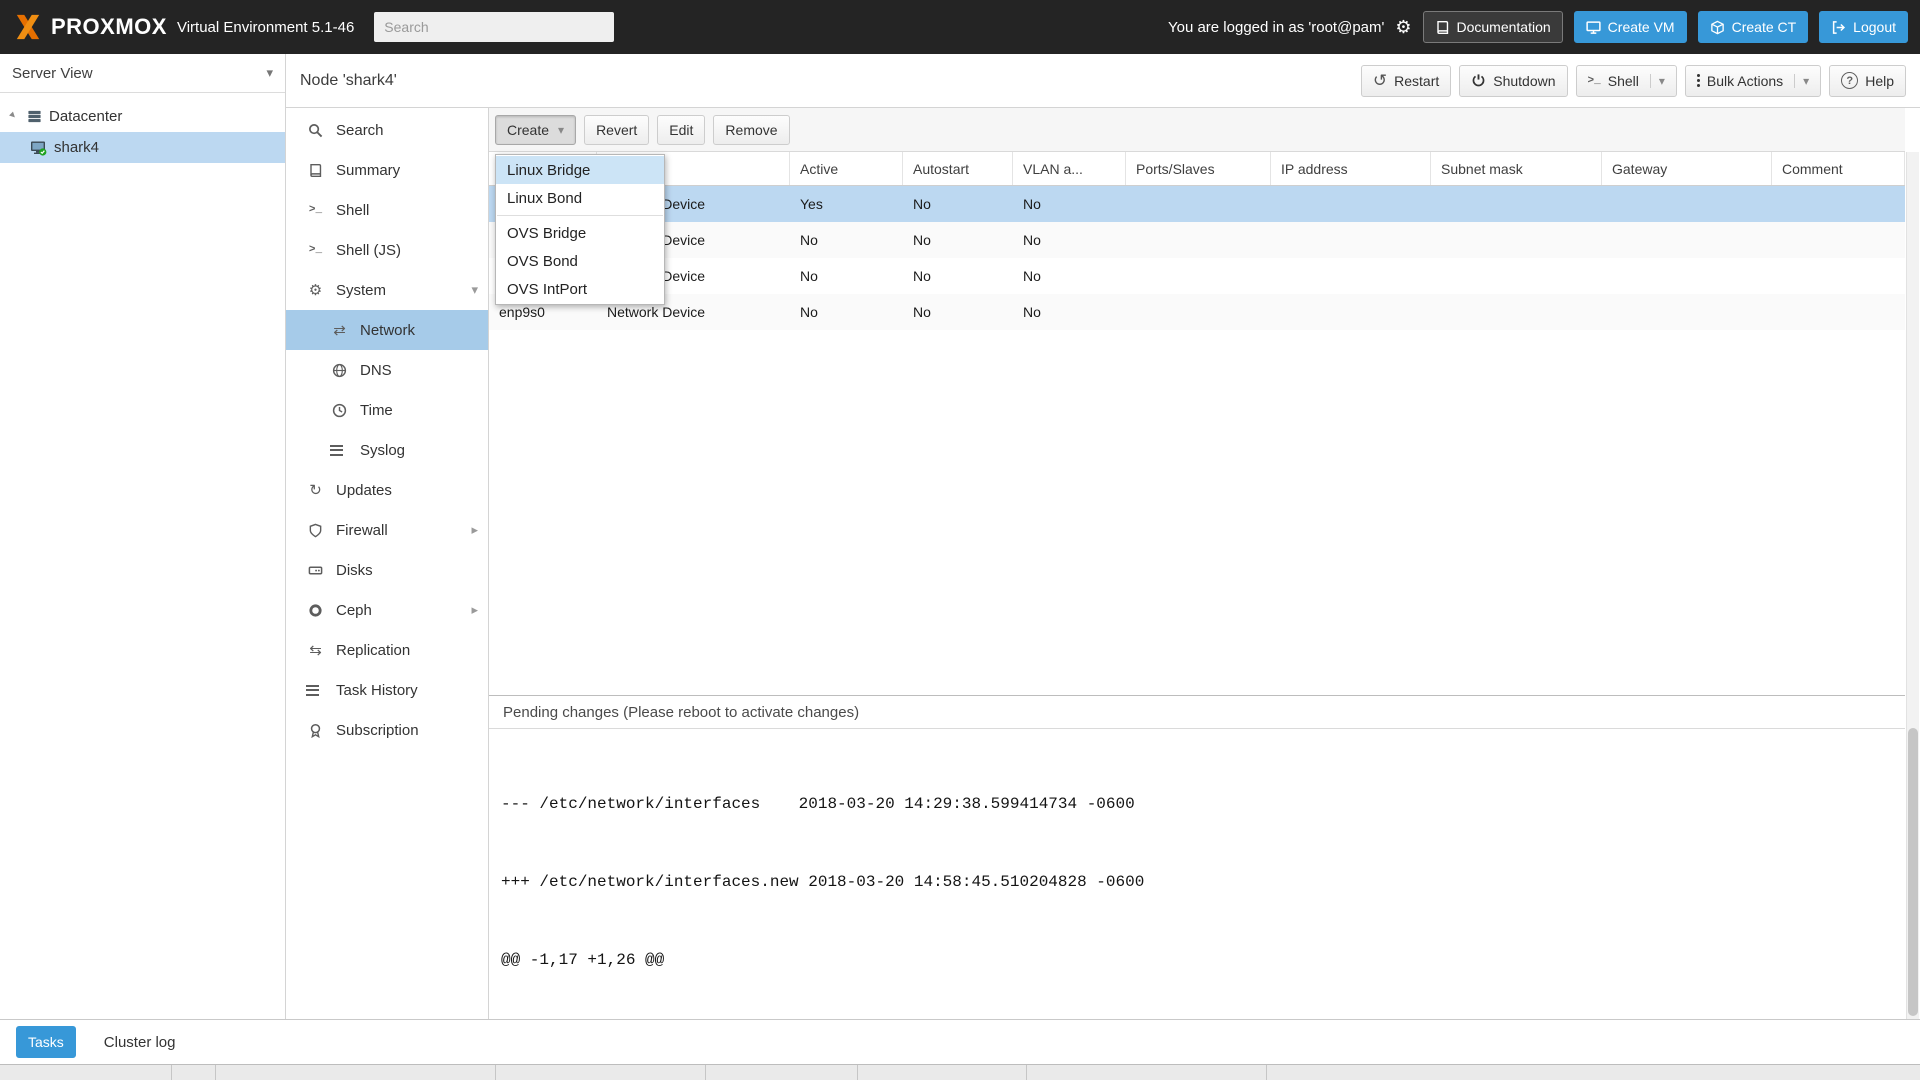 Image resolution: width=1920 pixels, height=1080 pixels. I want to click on create-ct-label: Create CT, so click(1764, 27).